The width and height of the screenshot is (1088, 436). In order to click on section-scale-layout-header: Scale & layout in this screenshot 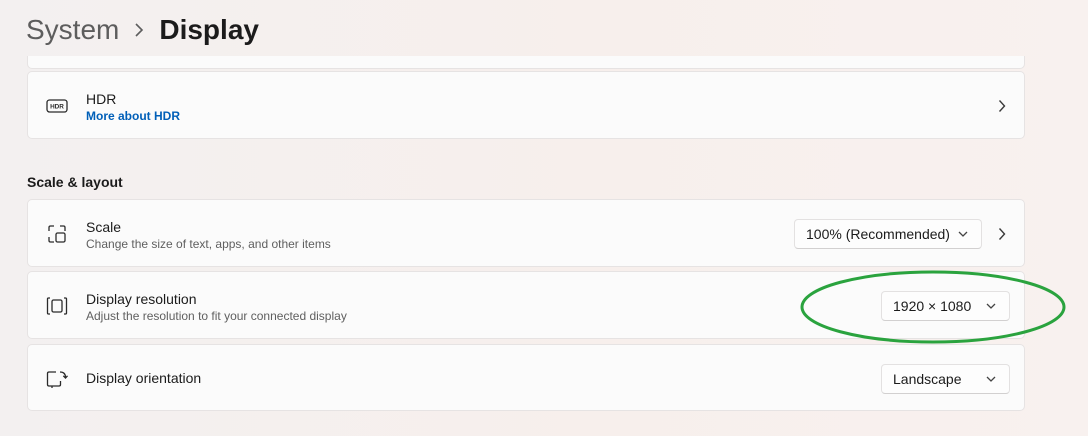, I will do `click(75, 182)`.